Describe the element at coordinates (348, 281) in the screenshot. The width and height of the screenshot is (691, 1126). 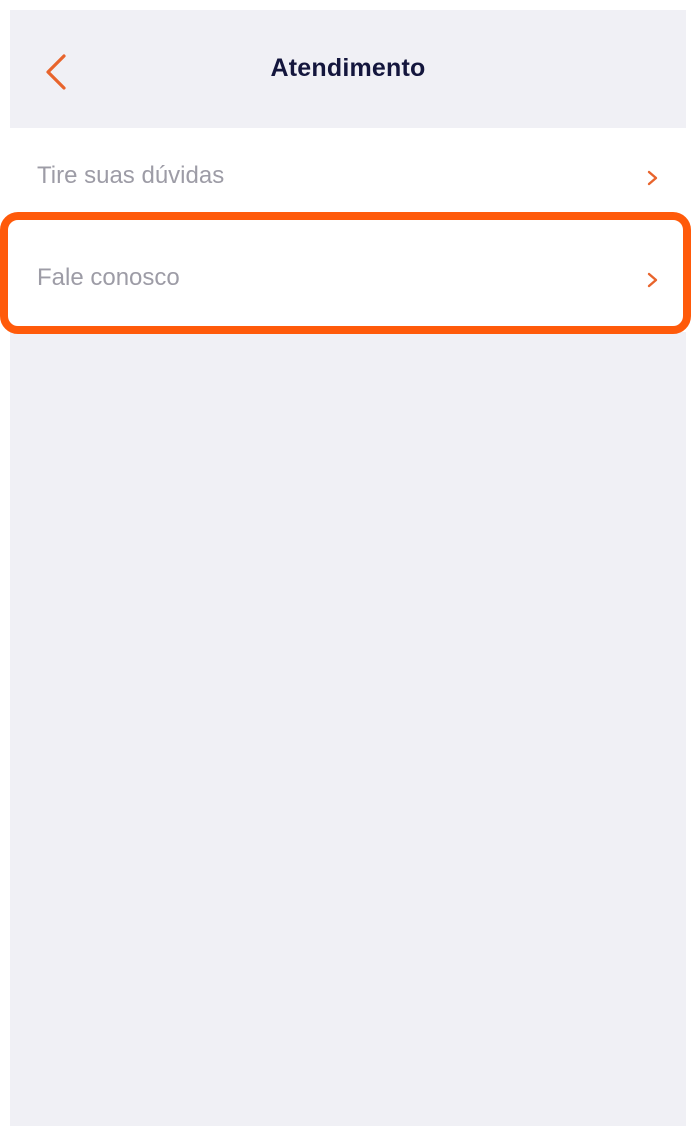
I see `menu-item-fale-conosco: Fale conosco` at that location.